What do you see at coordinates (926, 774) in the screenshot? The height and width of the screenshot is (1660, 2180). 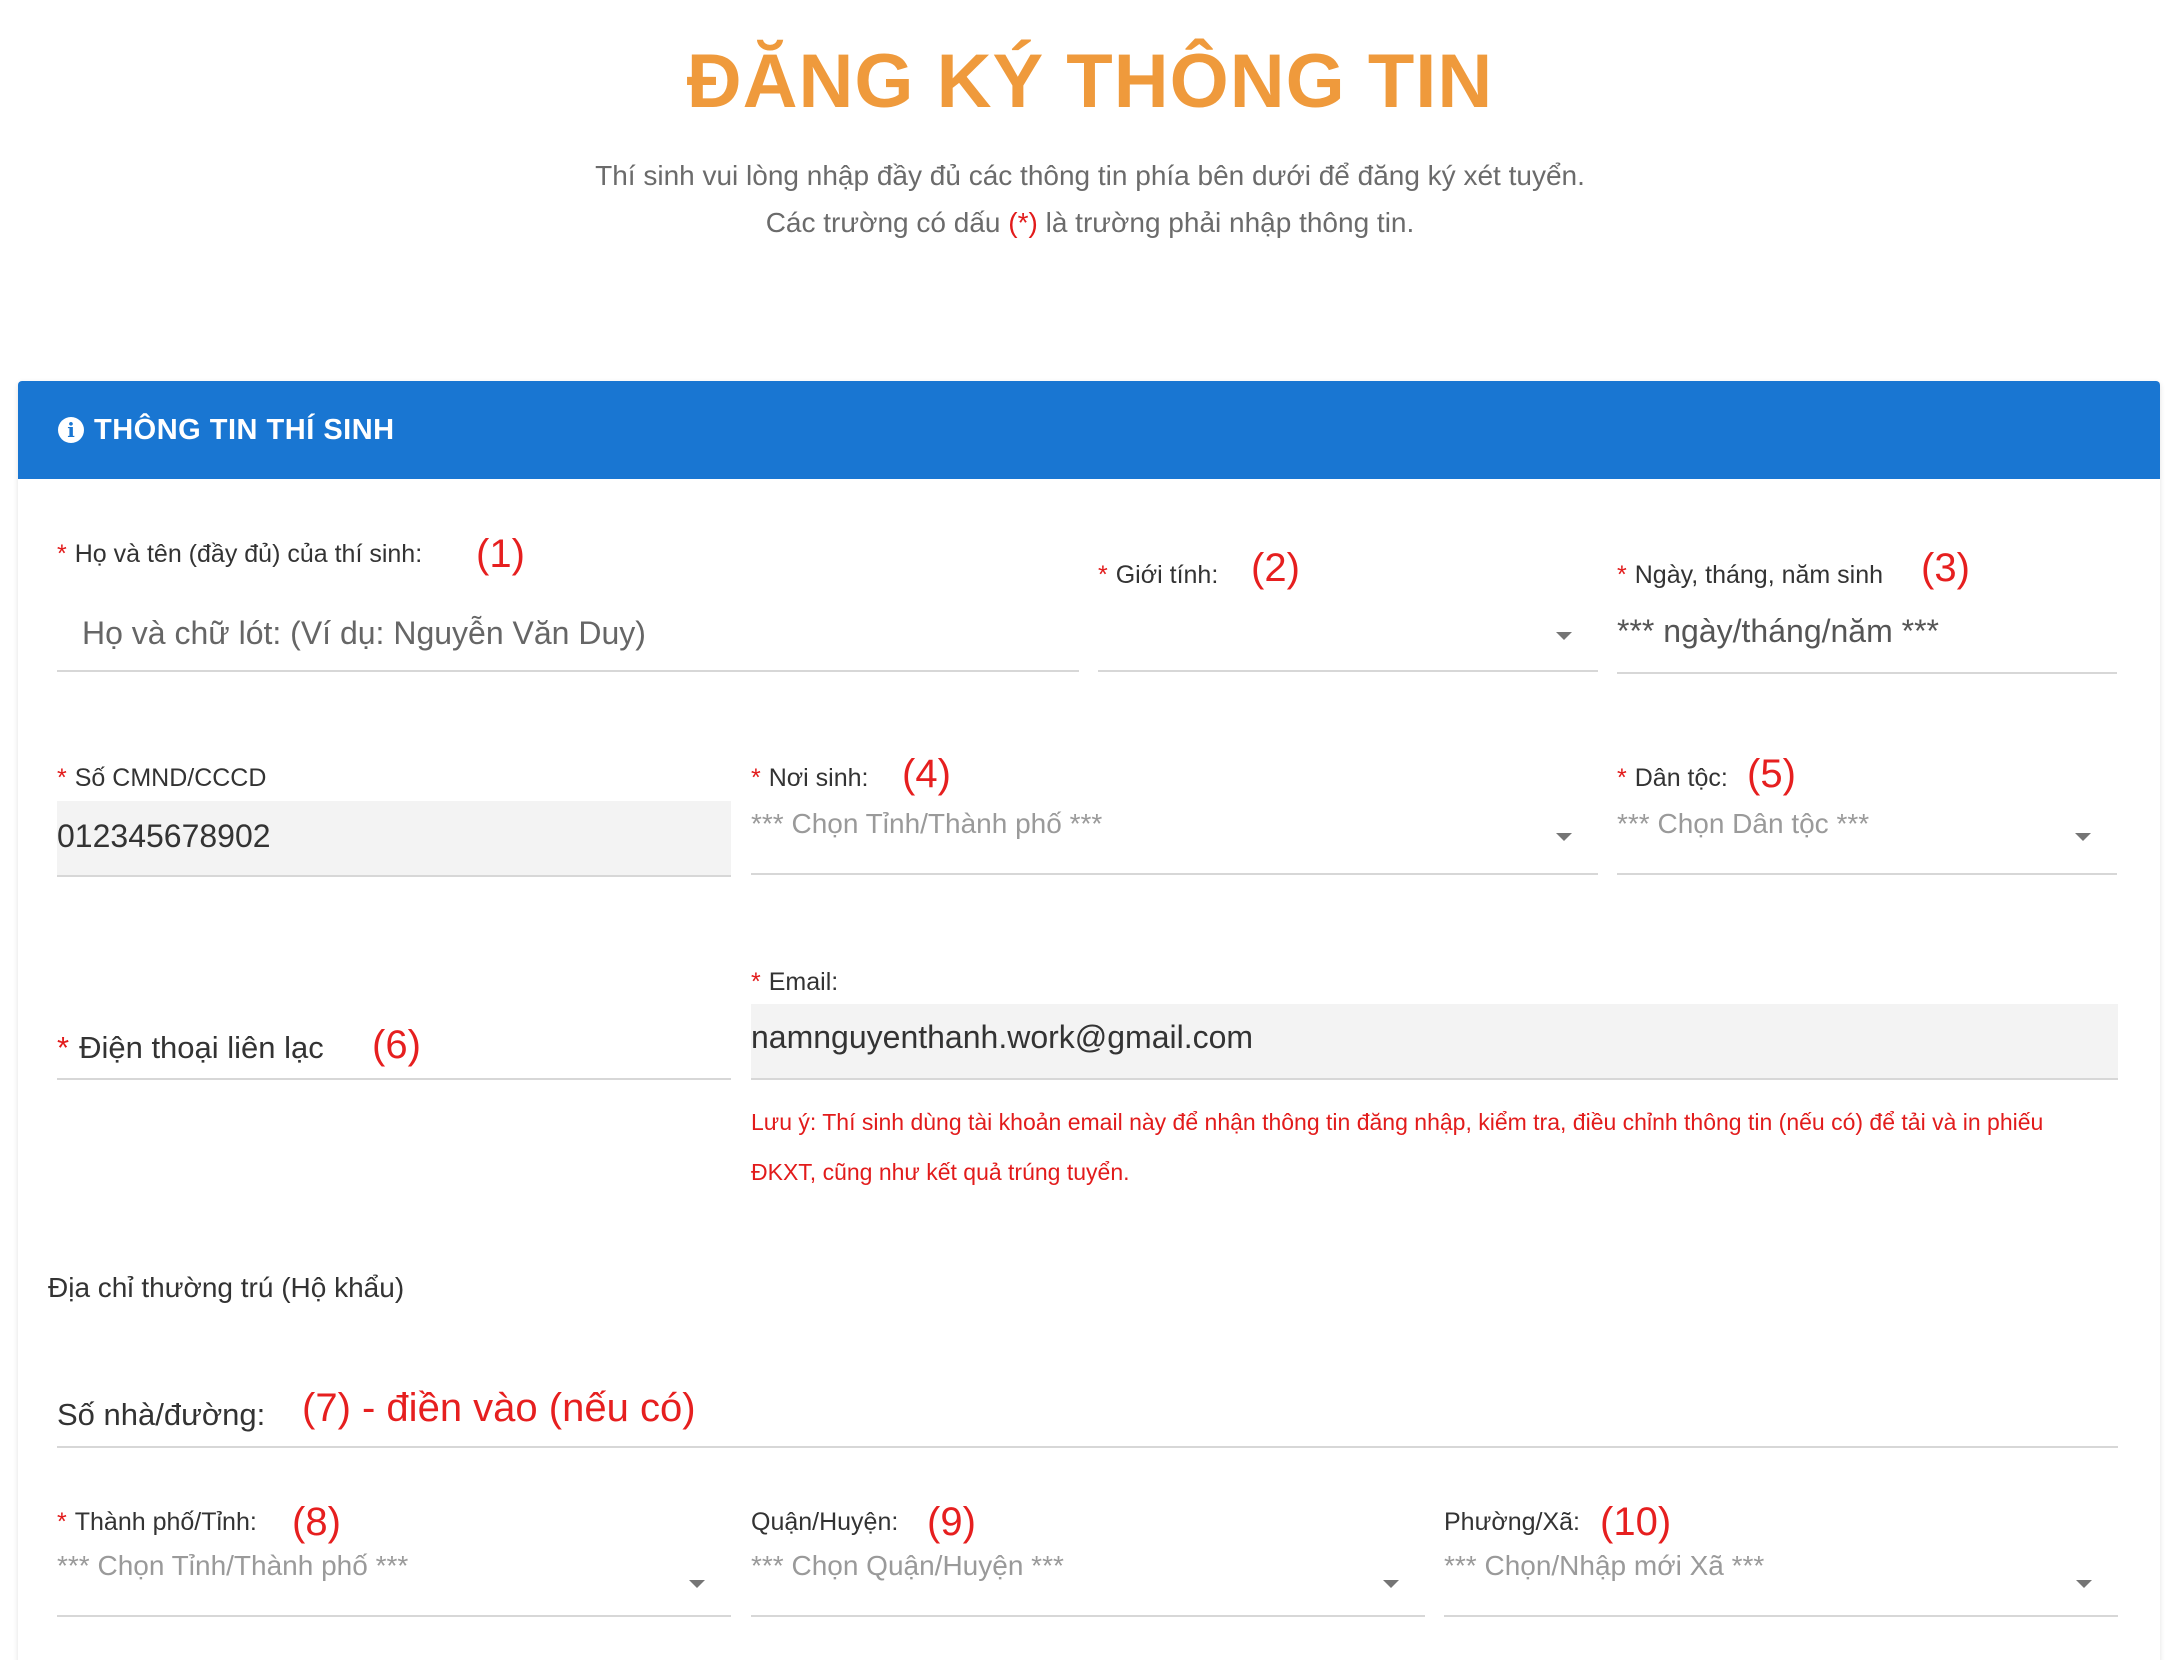 I see `birthplace-annotation: (4)` at bounding box center [926, 774].